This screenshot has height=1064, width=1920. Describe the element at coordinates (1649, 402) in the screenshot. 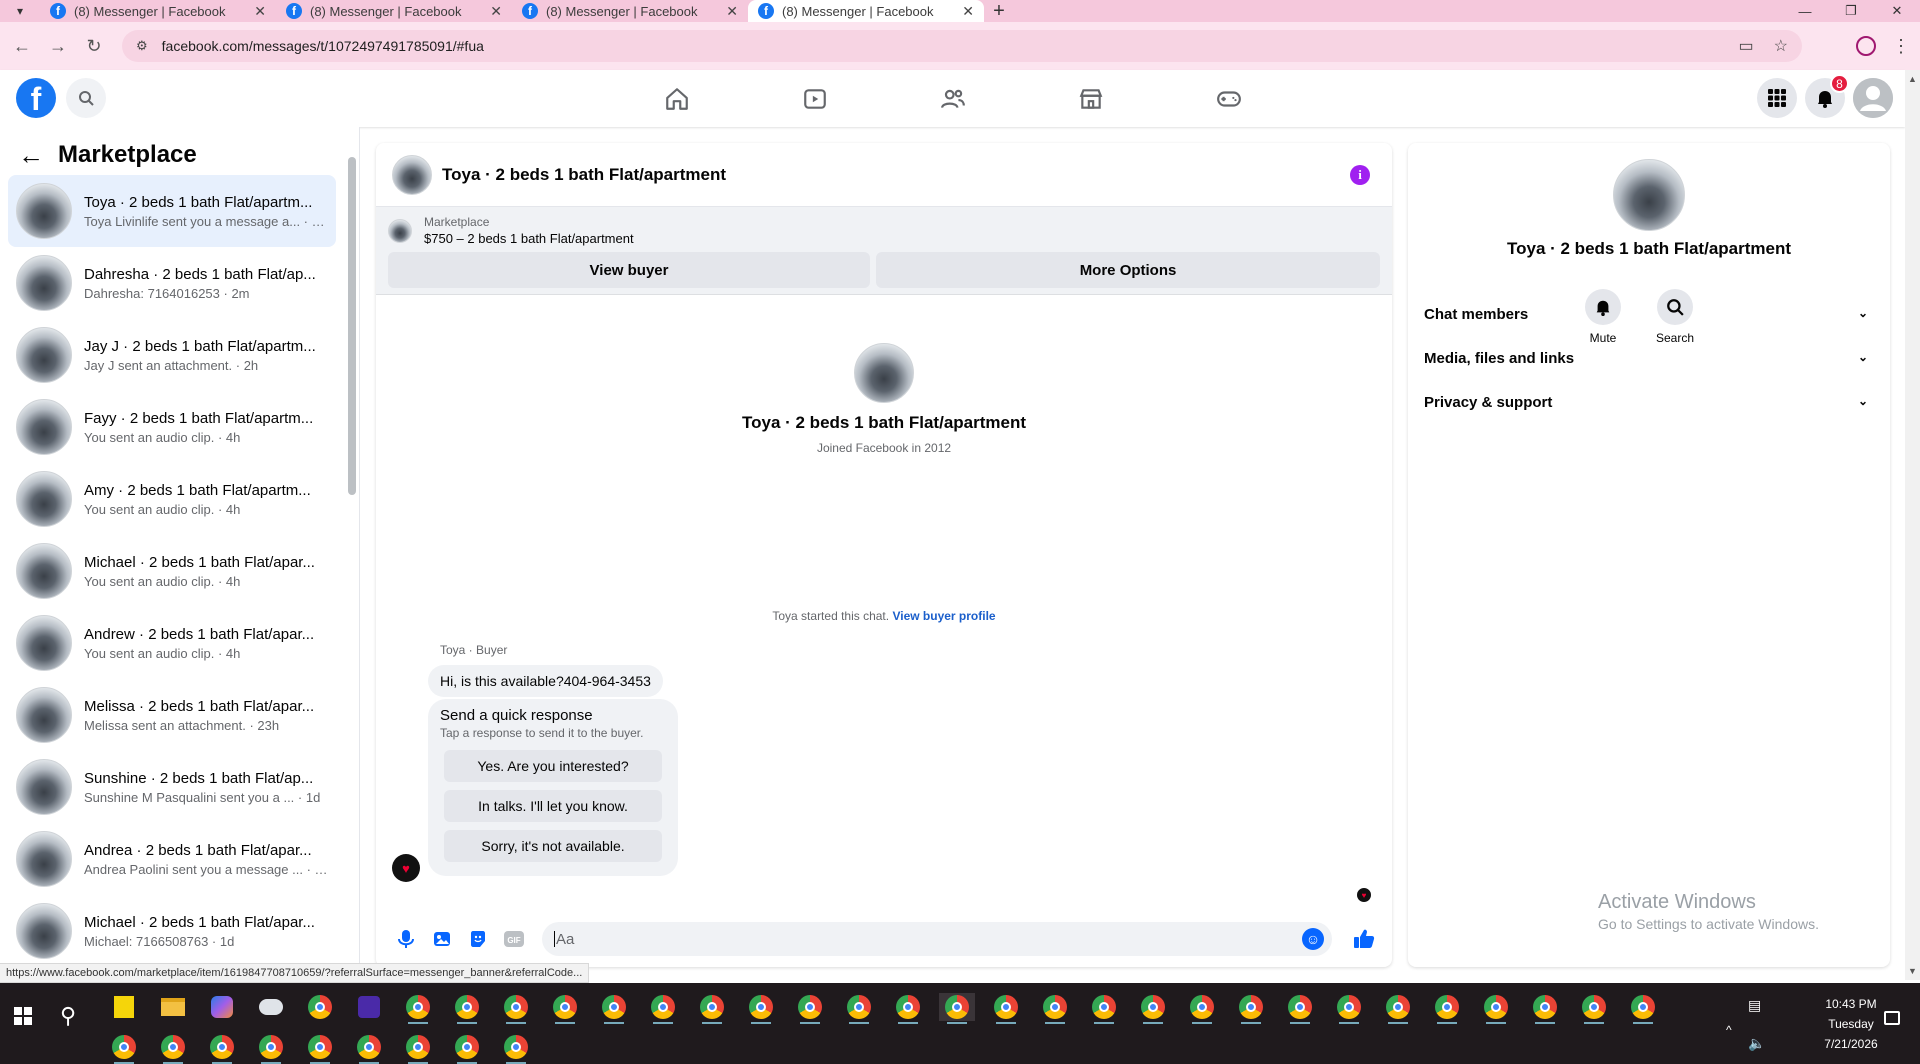

I see `privacy-support-section: Privacy & support ⌄` at that location.